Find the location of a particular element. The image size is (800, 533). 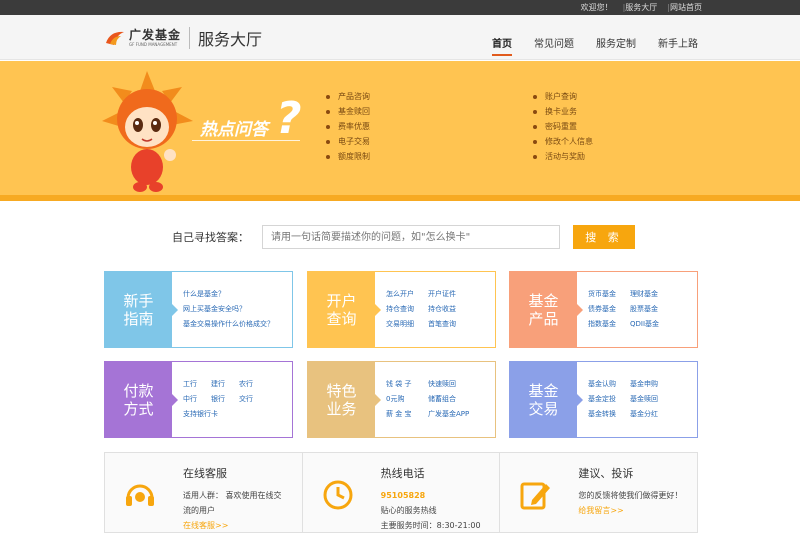

card-link: 网上买基金安全吗？ is located at coordinates (214, 309).